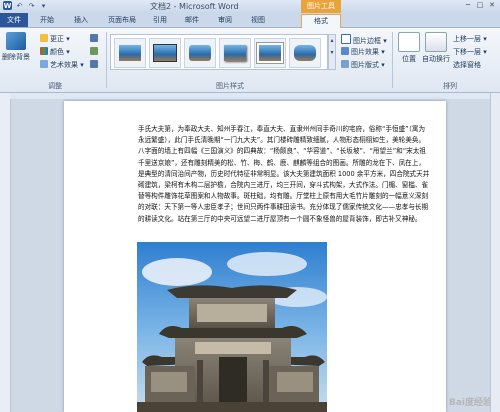 The height and width of the screenshot is (412, 500). I want to click on tab-format: 格式, so click(321, 21).